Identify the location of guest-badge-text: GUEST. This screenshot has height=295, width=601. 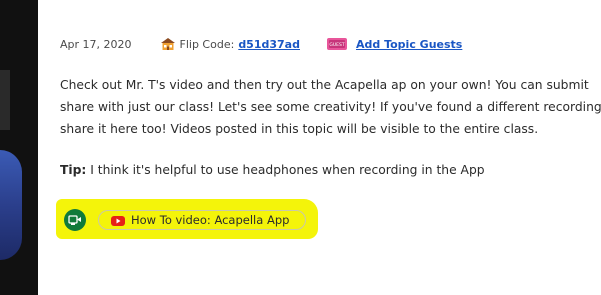
(336, 45).